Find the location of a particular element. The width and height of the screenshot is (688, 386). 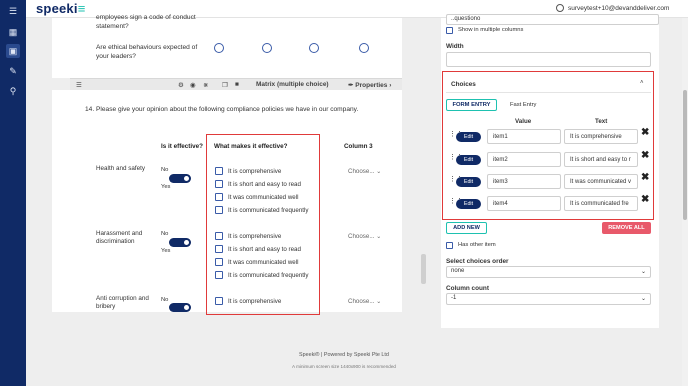

user-menu: surveytest+10@devanddeliver.com is located at coordinates (612, 8).